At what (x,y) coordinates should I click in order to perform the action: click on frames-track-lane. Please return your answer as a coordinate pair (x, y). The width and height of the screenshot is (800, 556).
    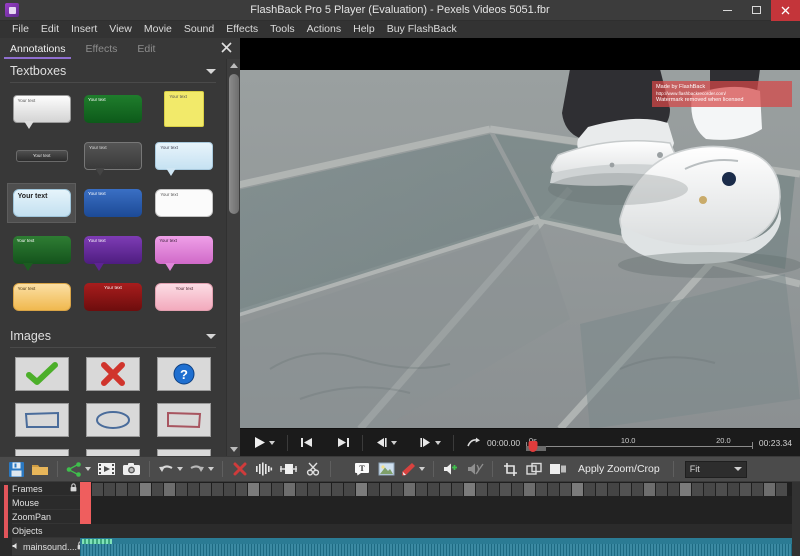
    Looking at the image, I should click on (440, 489).